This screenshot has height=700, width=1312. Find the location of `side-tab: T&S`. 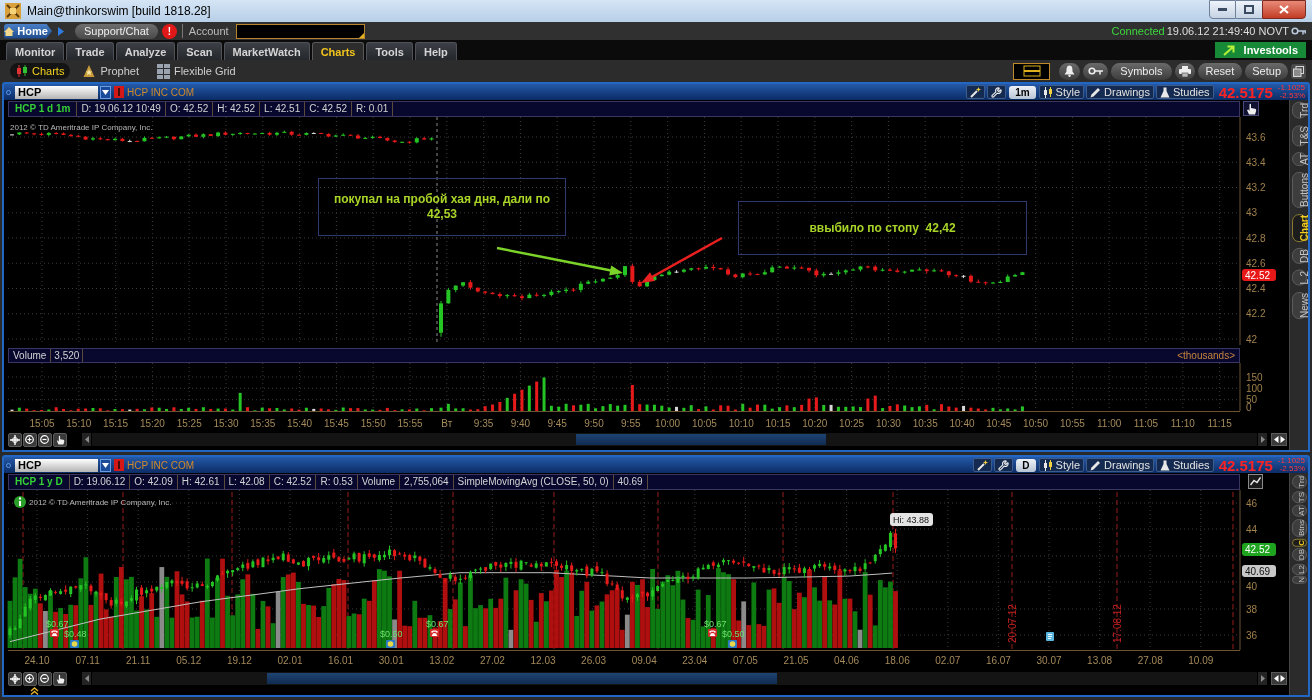

side-tab: T&S is located at coordinates (1299, 135).